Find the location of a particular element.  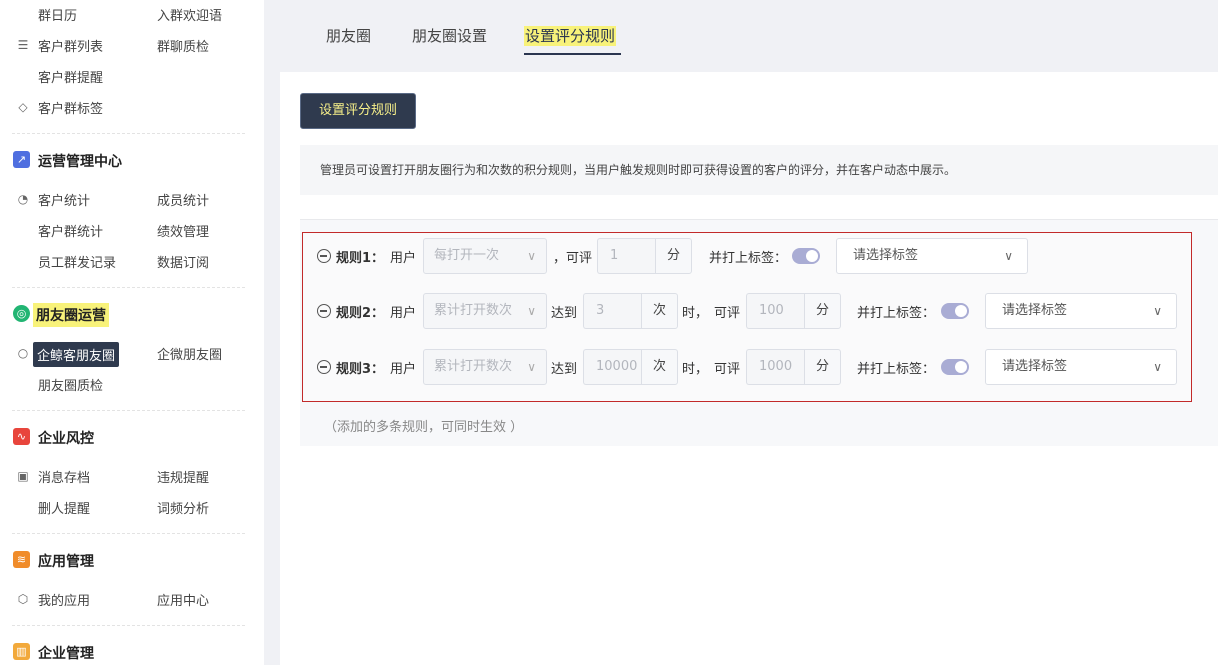

section-title: 朋友圈运营 is located at coordinates (71, 315).